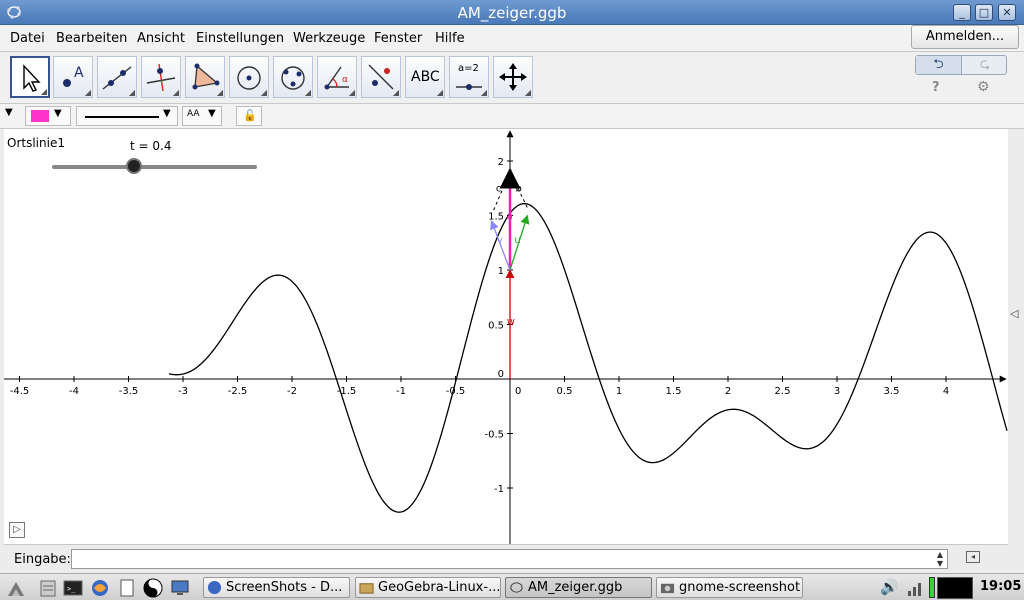  I want to click on circle-tool: ◢, so click(249, 77).